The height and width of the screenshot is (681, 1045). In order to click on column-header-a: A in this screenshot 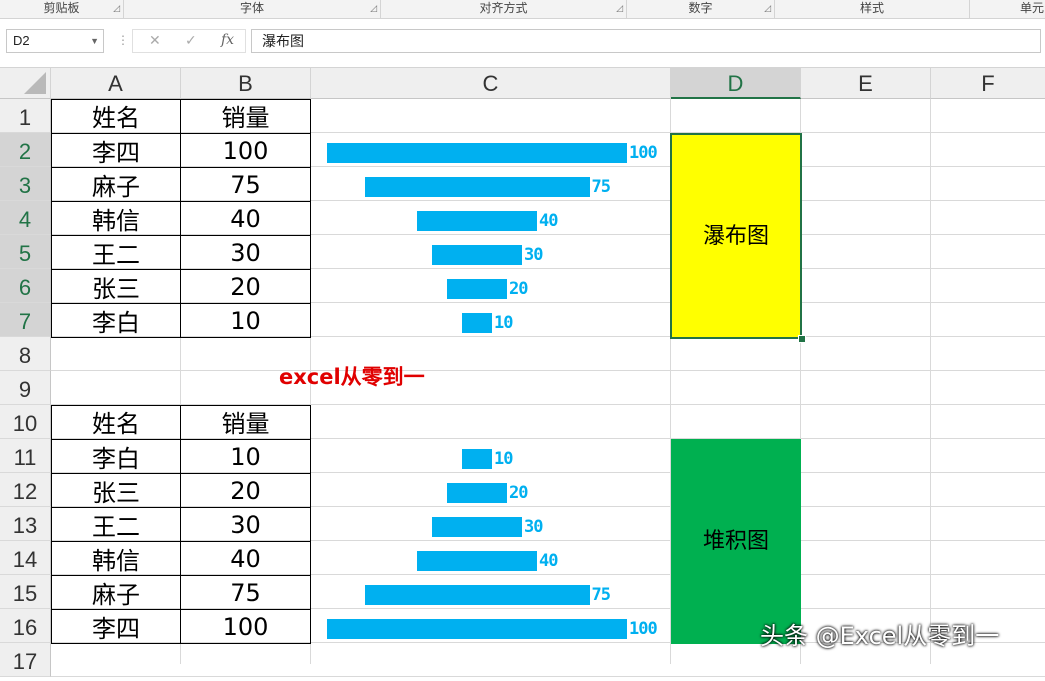, I will do `click(116, 83)`.